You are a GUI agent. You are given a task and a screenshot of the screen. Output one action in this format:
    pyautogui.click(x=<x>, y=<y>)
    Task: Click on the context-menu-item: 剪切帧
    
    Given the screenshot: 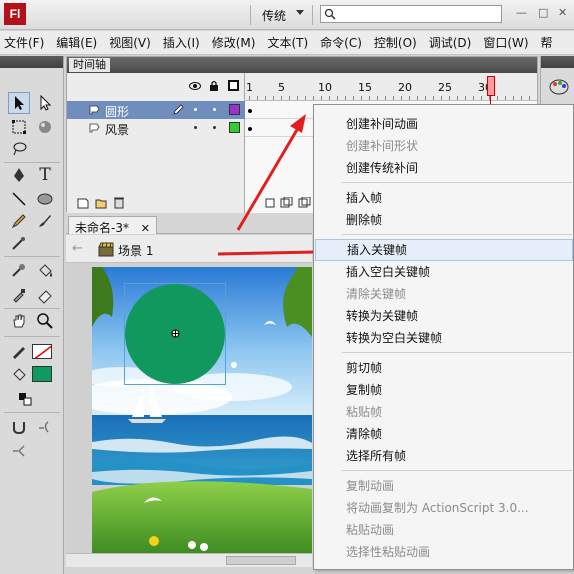 What is the action you would take?
    pyautogui.click(x=444, y=368)
    